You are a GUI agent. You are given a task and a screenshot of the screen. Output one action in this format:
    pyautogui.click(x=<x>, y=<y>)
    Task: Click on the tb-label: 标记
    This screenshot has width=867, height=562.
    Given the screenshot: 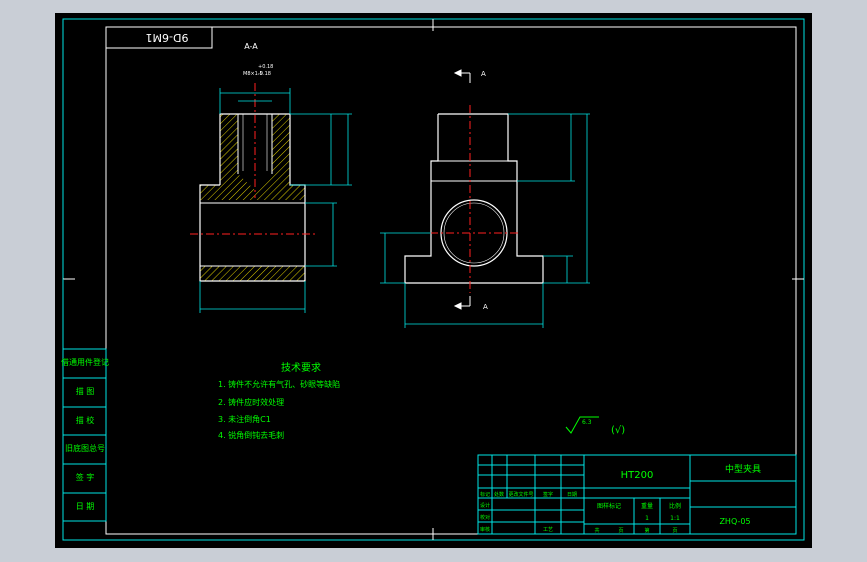 What is the action you would take?
    pyautogui.click(x=485, y=494)
    